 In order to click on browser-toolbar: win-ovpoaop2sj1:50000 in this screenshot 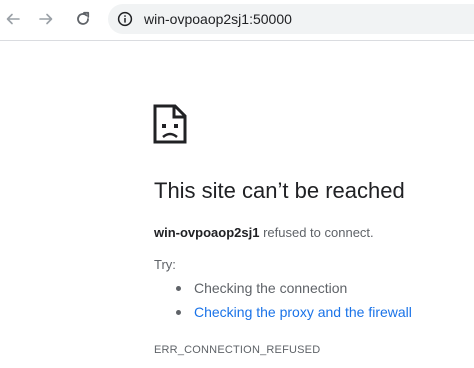, I will do `click(237, 20)`.